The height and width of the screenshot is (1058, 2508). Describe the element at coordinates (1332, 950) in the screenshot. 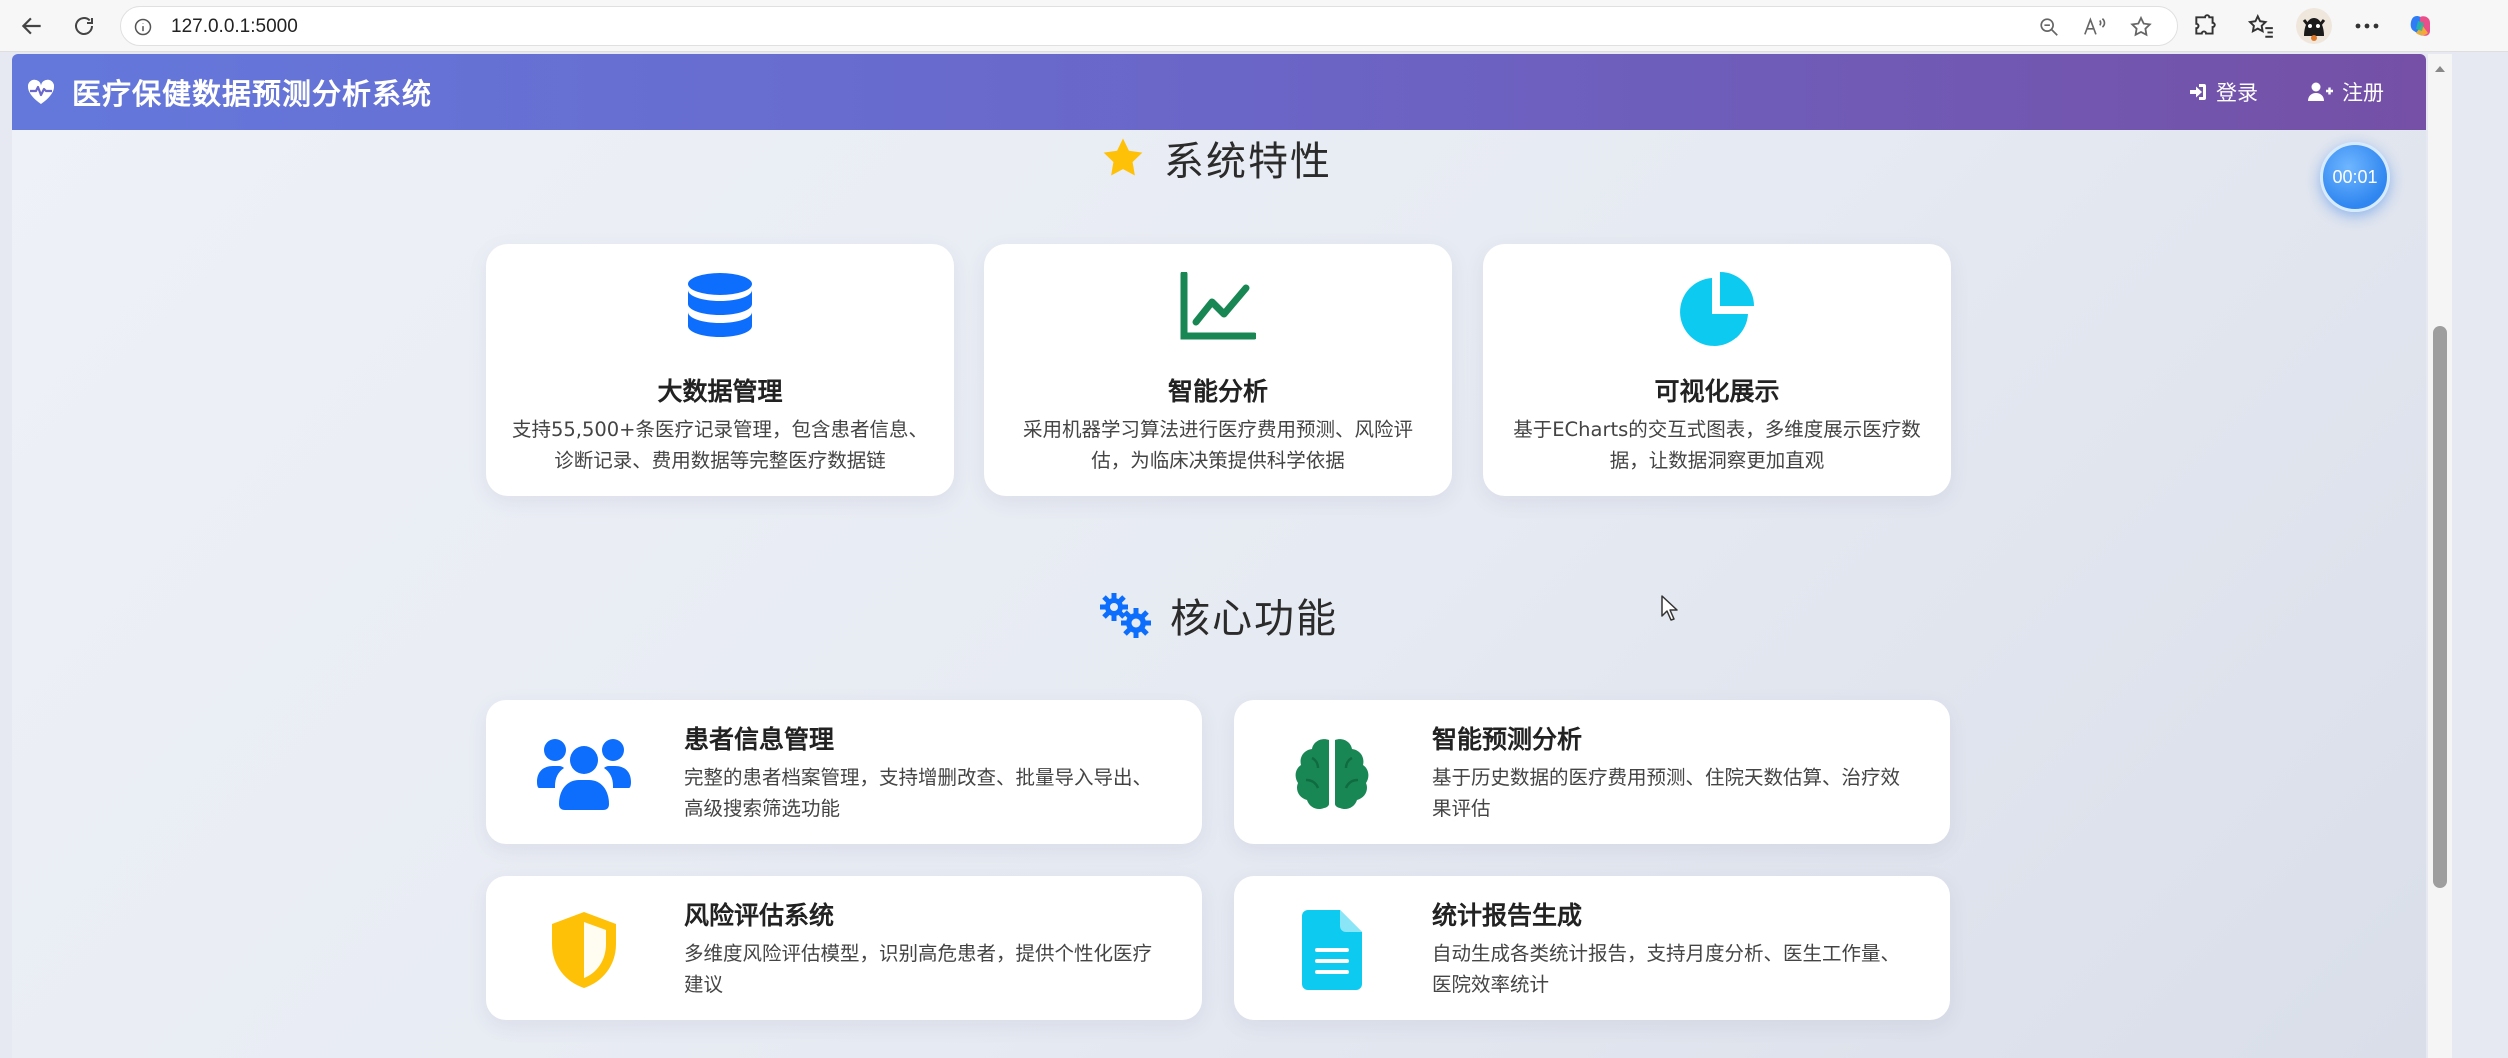

I see `file-report-icon` at that location.